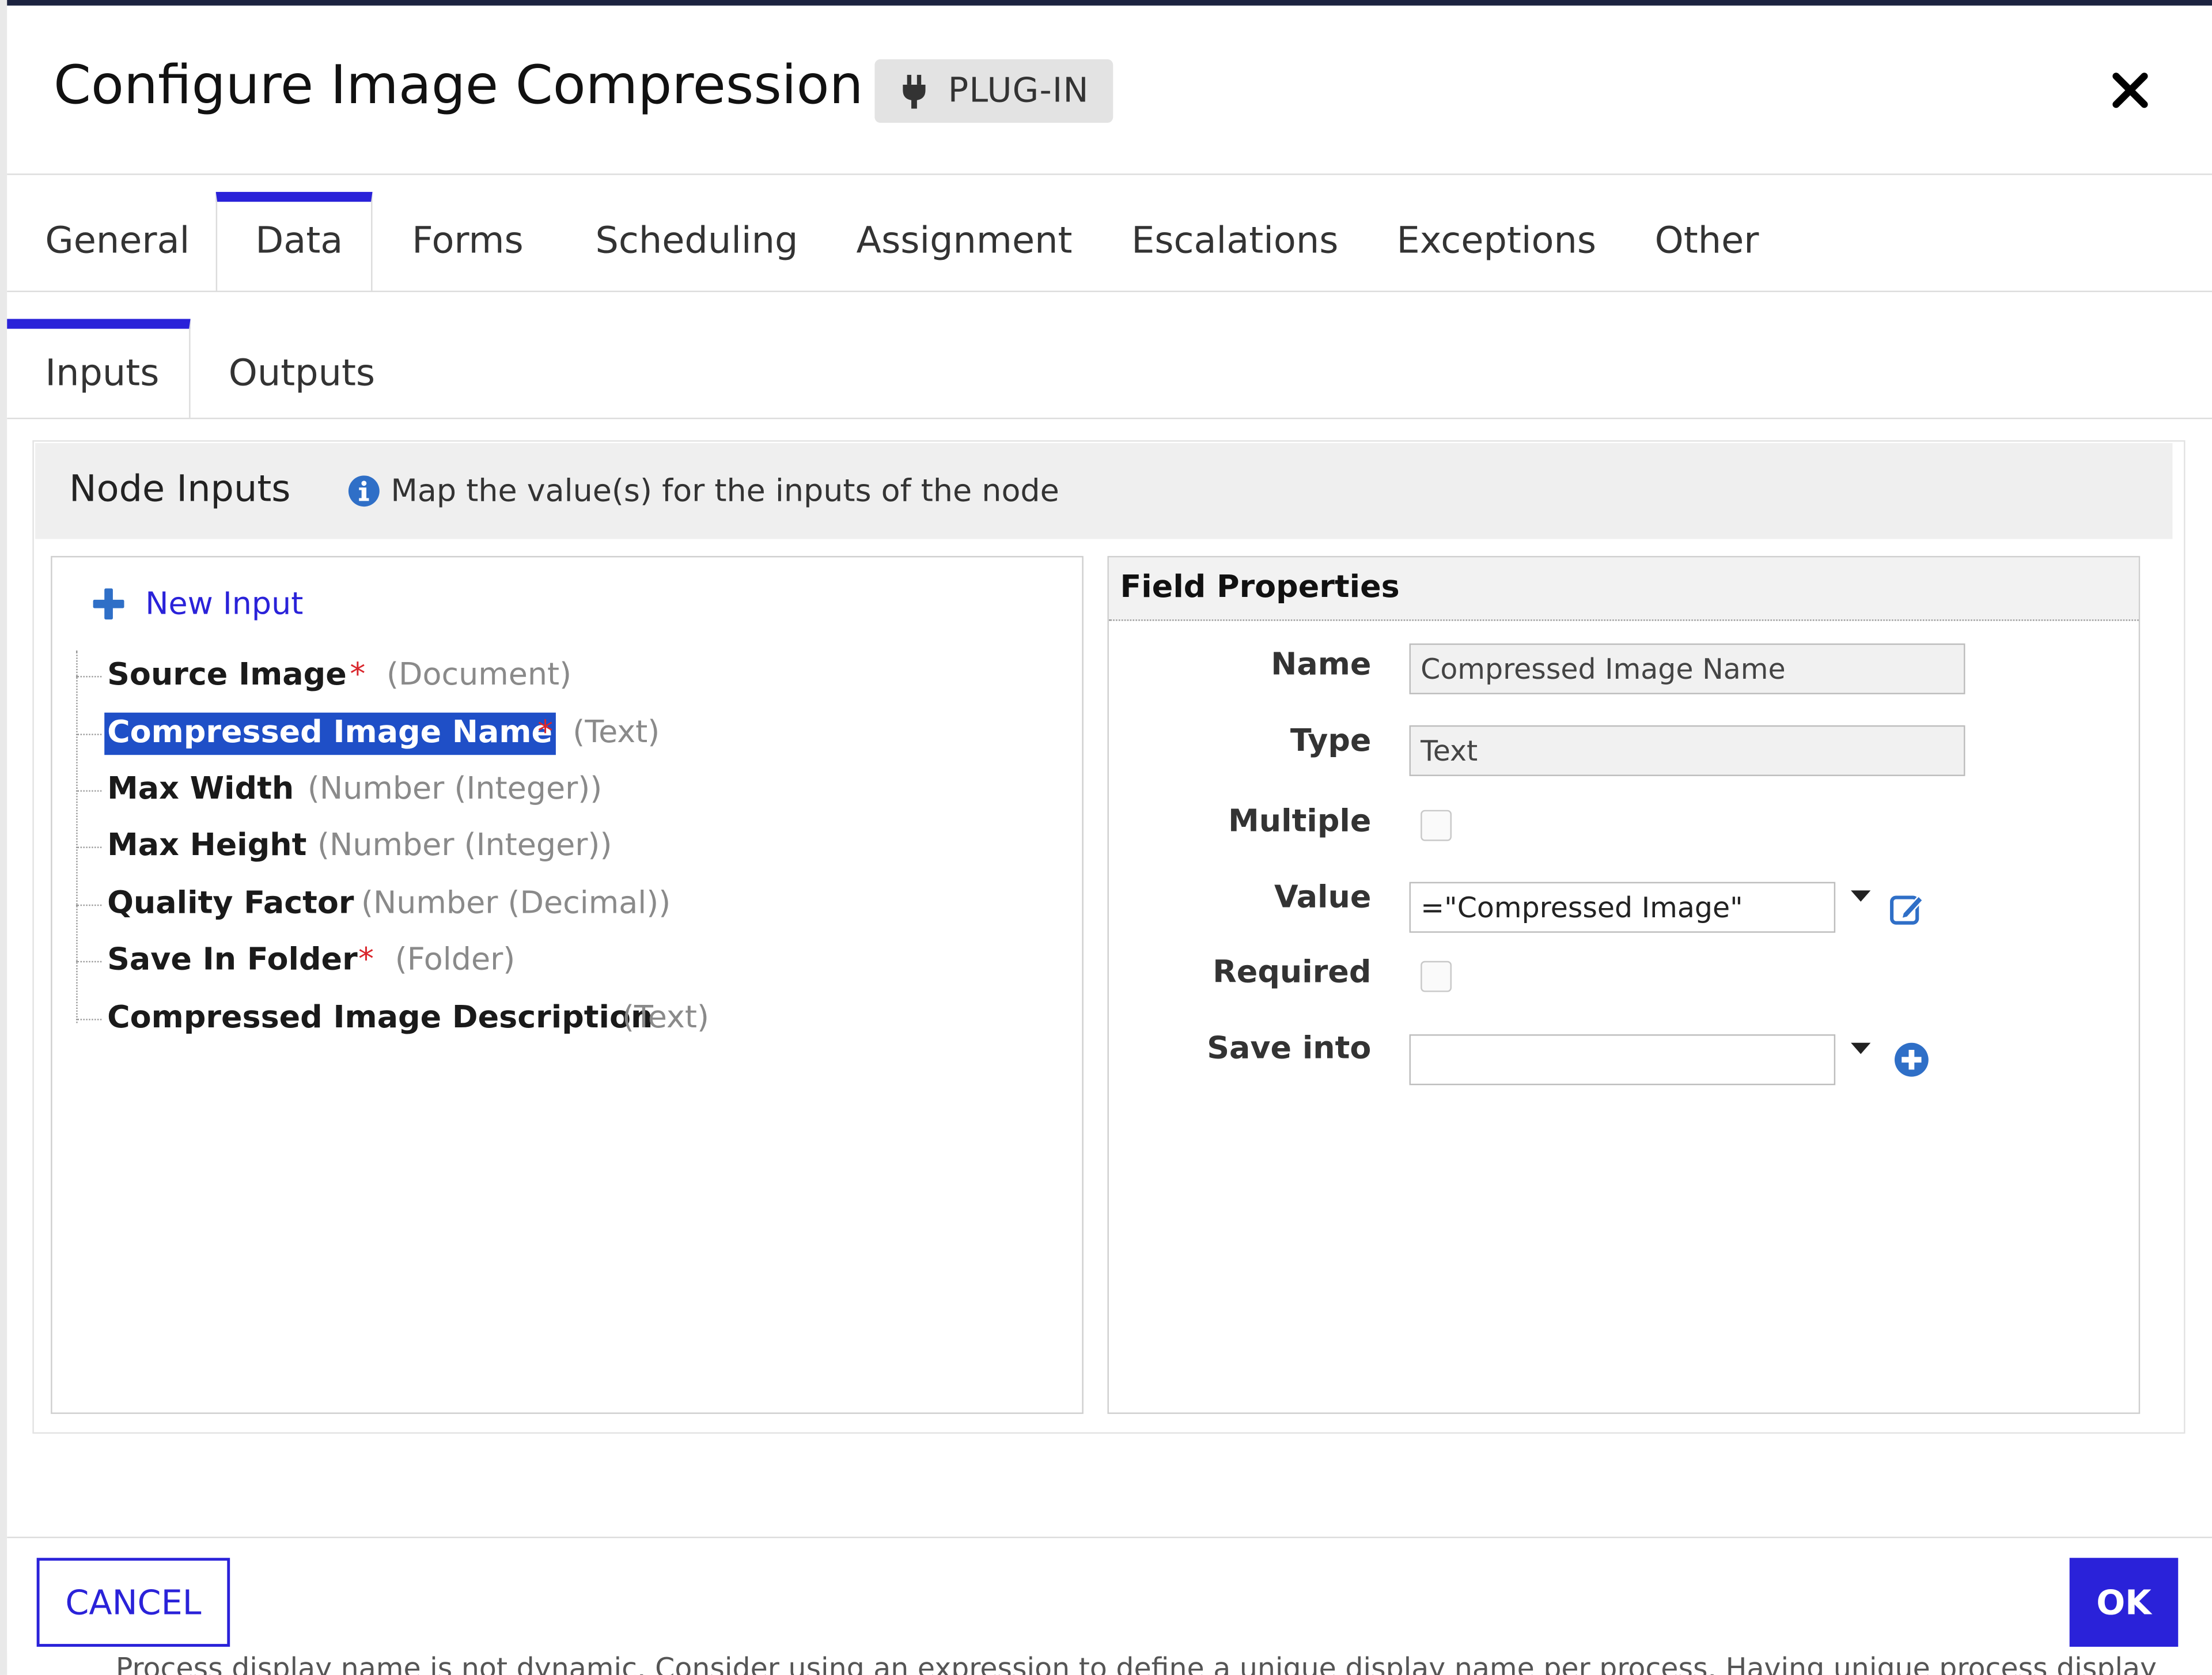  I want to click on ok-button: OK, so click(2124, 1602).